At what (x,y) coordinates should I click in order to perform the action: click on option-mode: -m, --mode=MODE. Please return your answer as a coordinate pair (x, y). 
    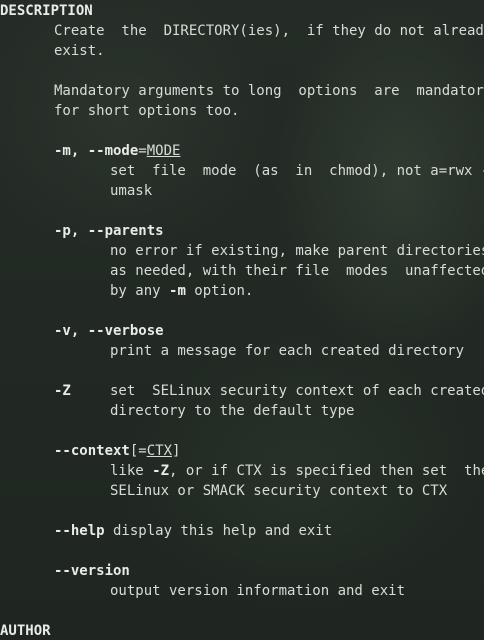
    Looking at the image, I should click on (117, 151).